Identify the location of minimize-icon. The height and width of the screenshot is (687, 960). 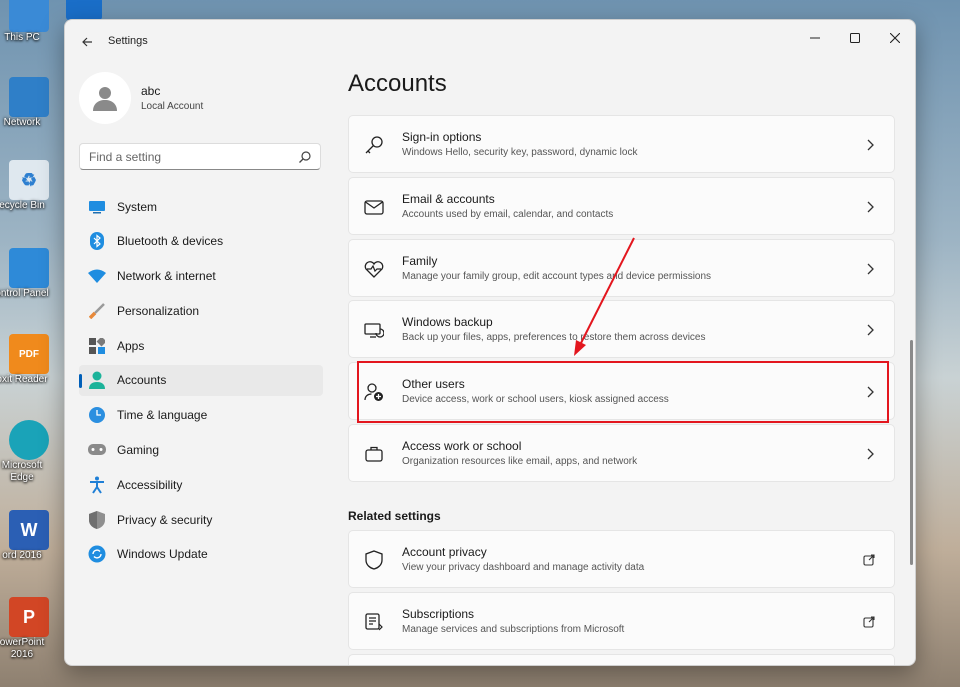
(815, 38).